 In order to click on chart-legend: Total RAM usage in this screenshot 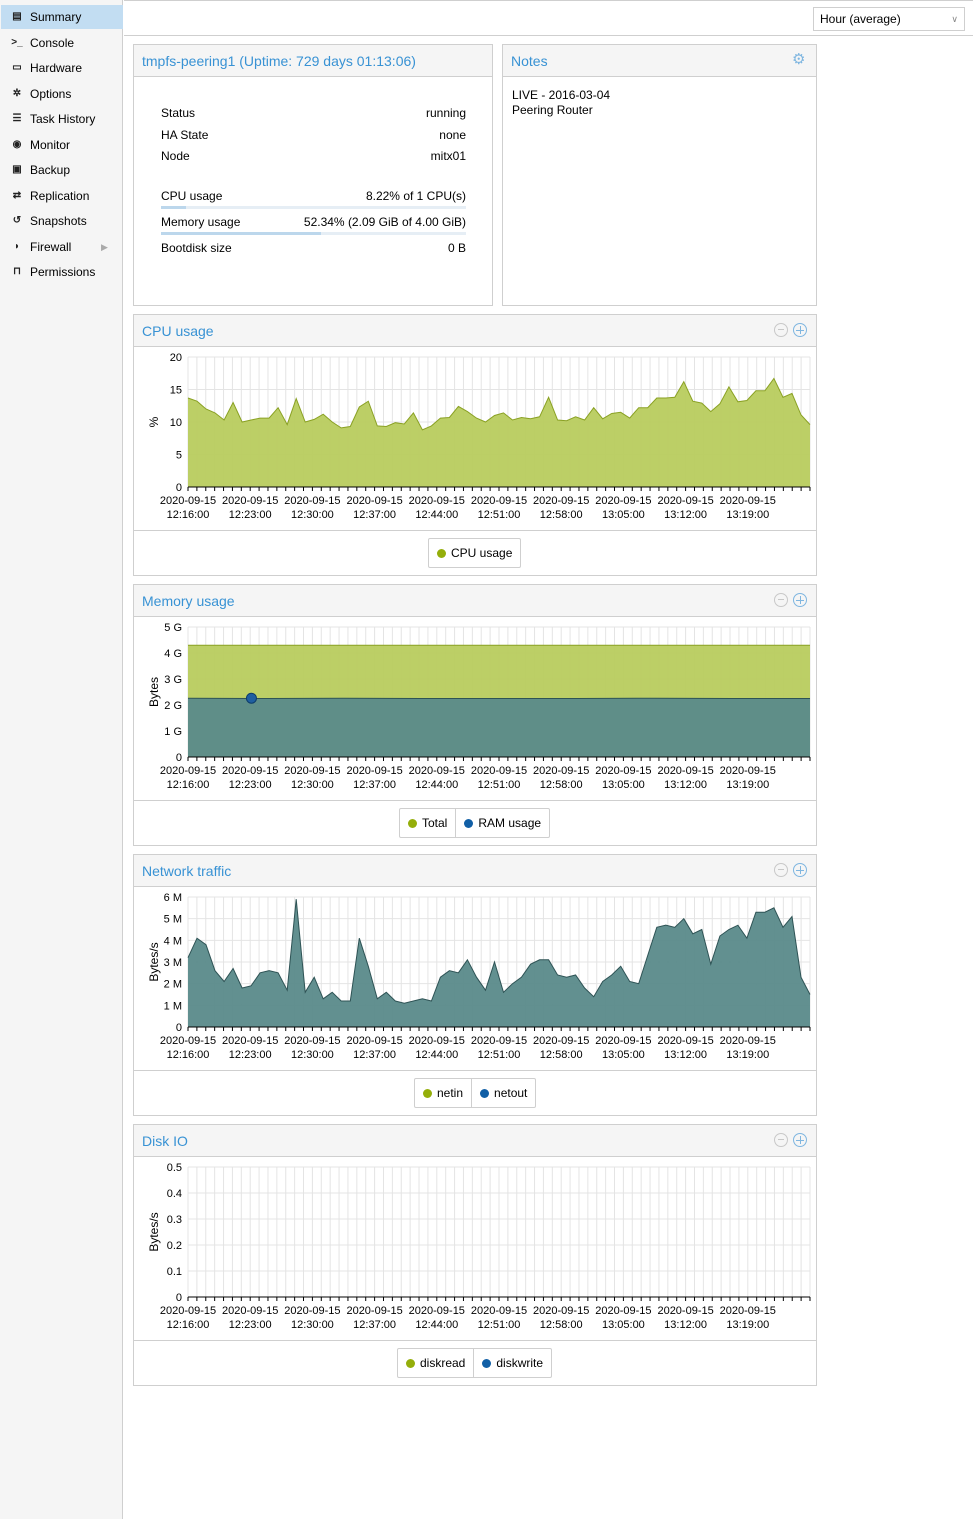, I will do `click(475, 823)`.